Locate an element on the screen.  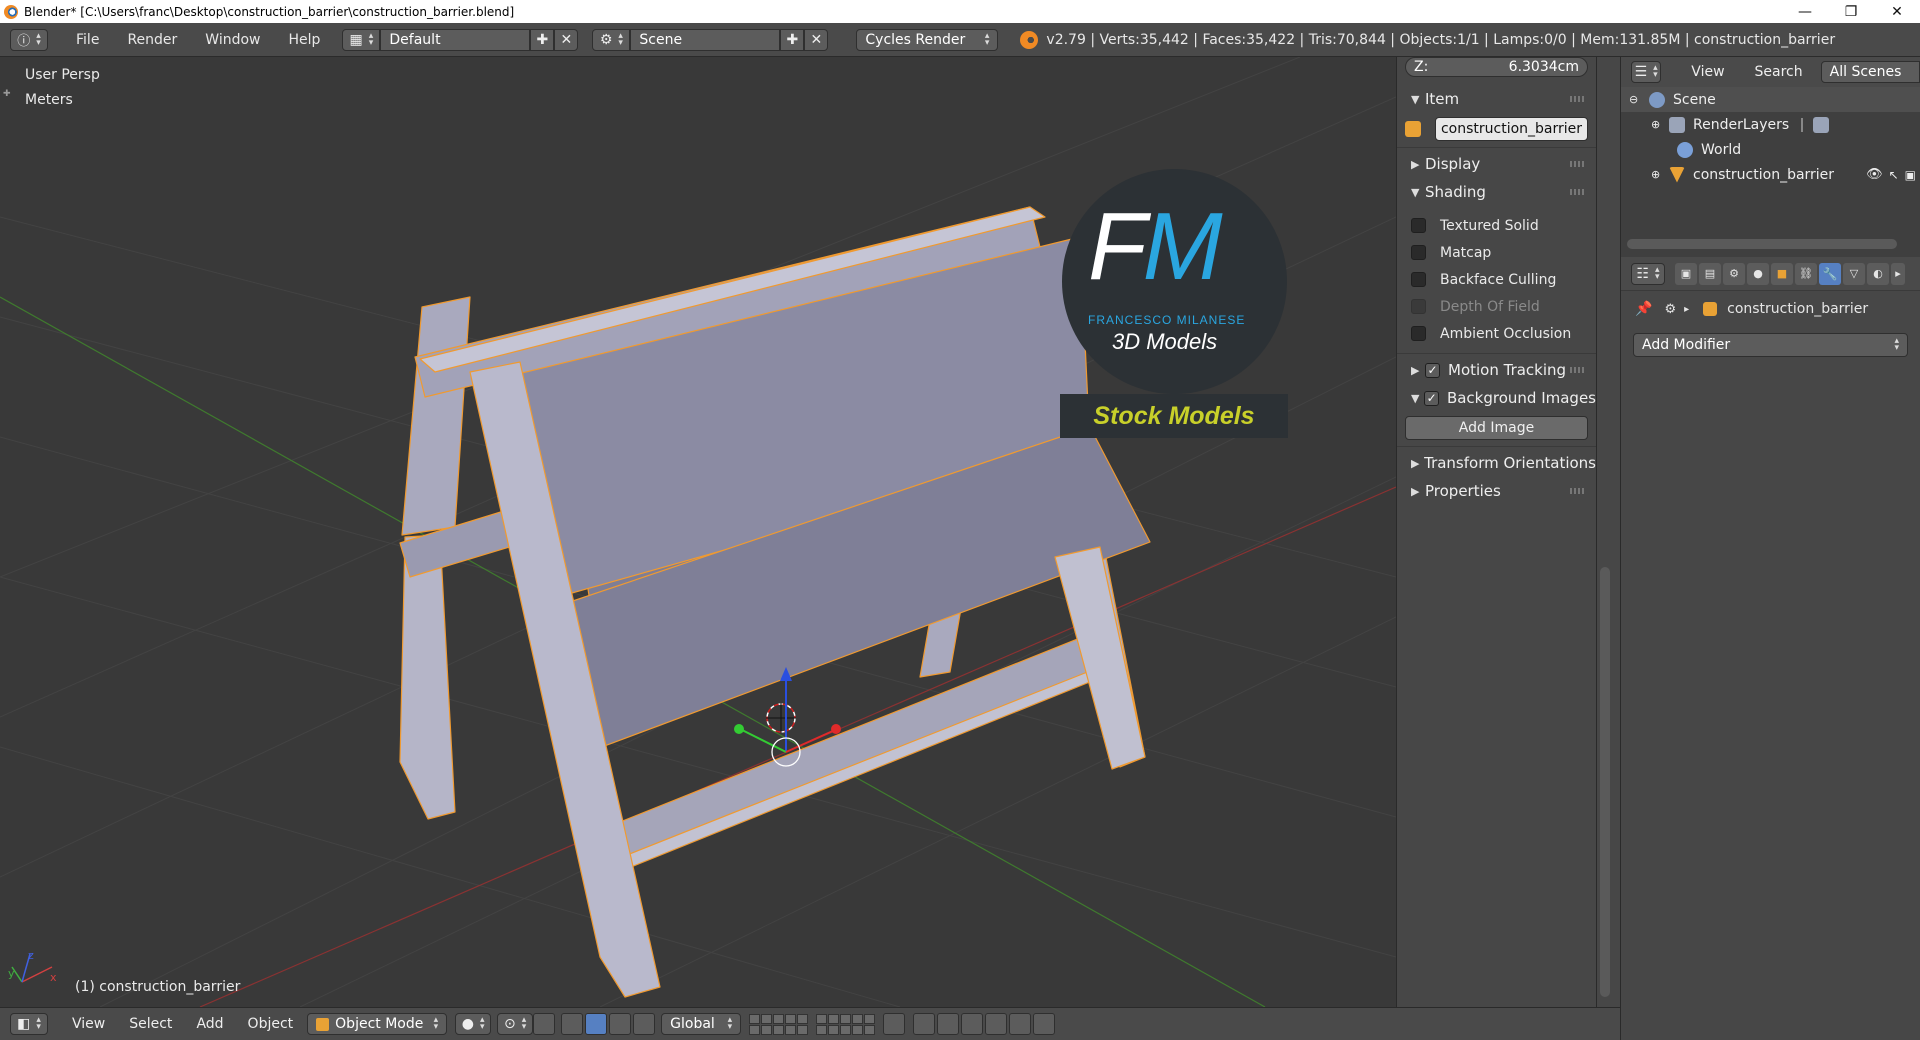
viewport-editor-type-button: ◧ ▴ ▾ is located at coordinates (29, 1024).